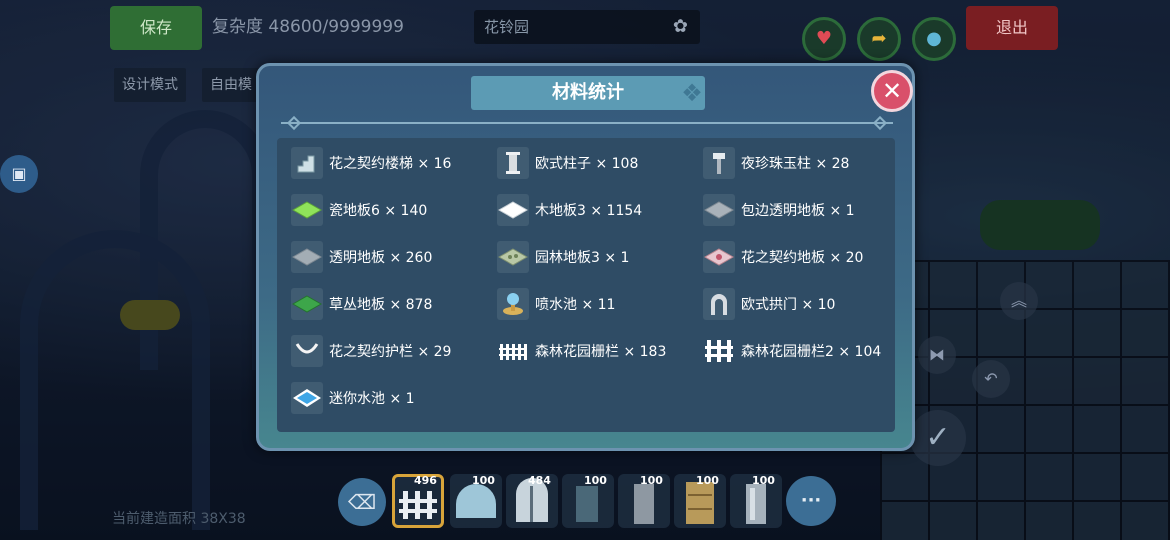 Image resolution: width=1170 pixels, height=540 pixels. What do you see at coordinates (719, 351) in the screenshot?
I see `fence2-icon` at bounding box center [719, 351].